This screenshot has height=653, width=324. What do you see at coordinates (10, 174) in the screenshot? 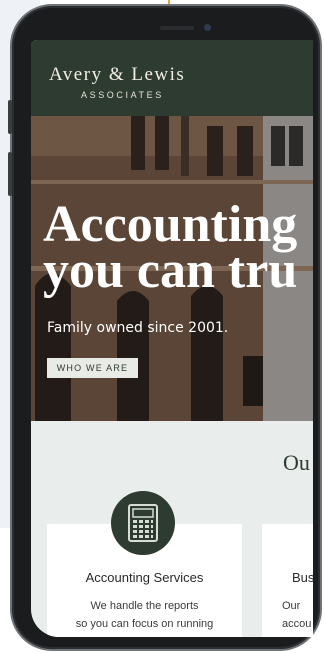
I see `phone-volume-button` at bounding box center [10, 174].